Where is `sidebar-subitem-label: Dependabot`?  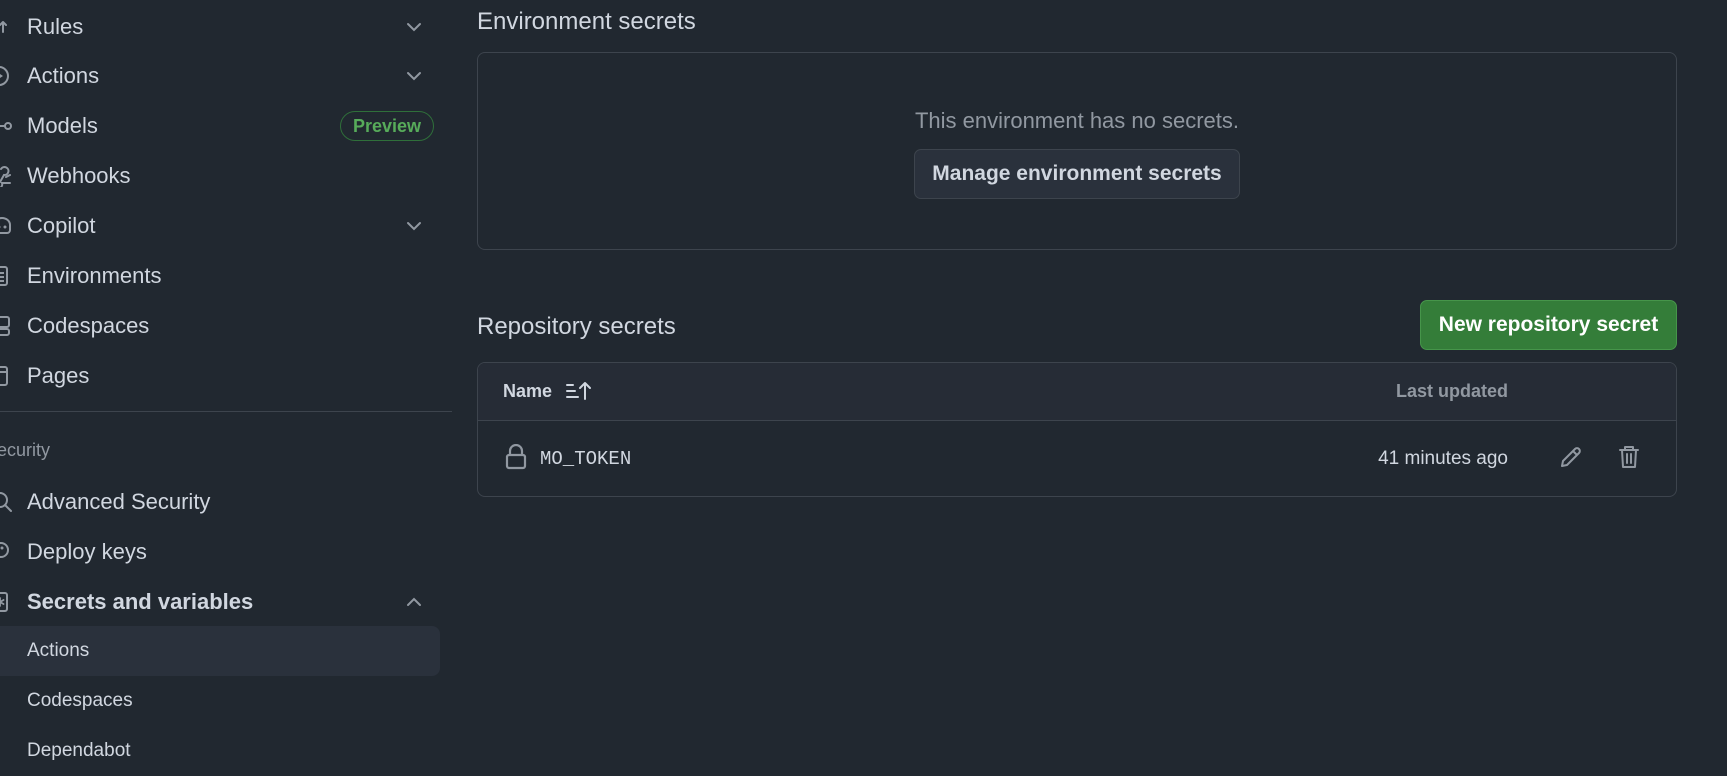 sidebar-subitem-label: Dependabot is located at coordinates (79, 750).